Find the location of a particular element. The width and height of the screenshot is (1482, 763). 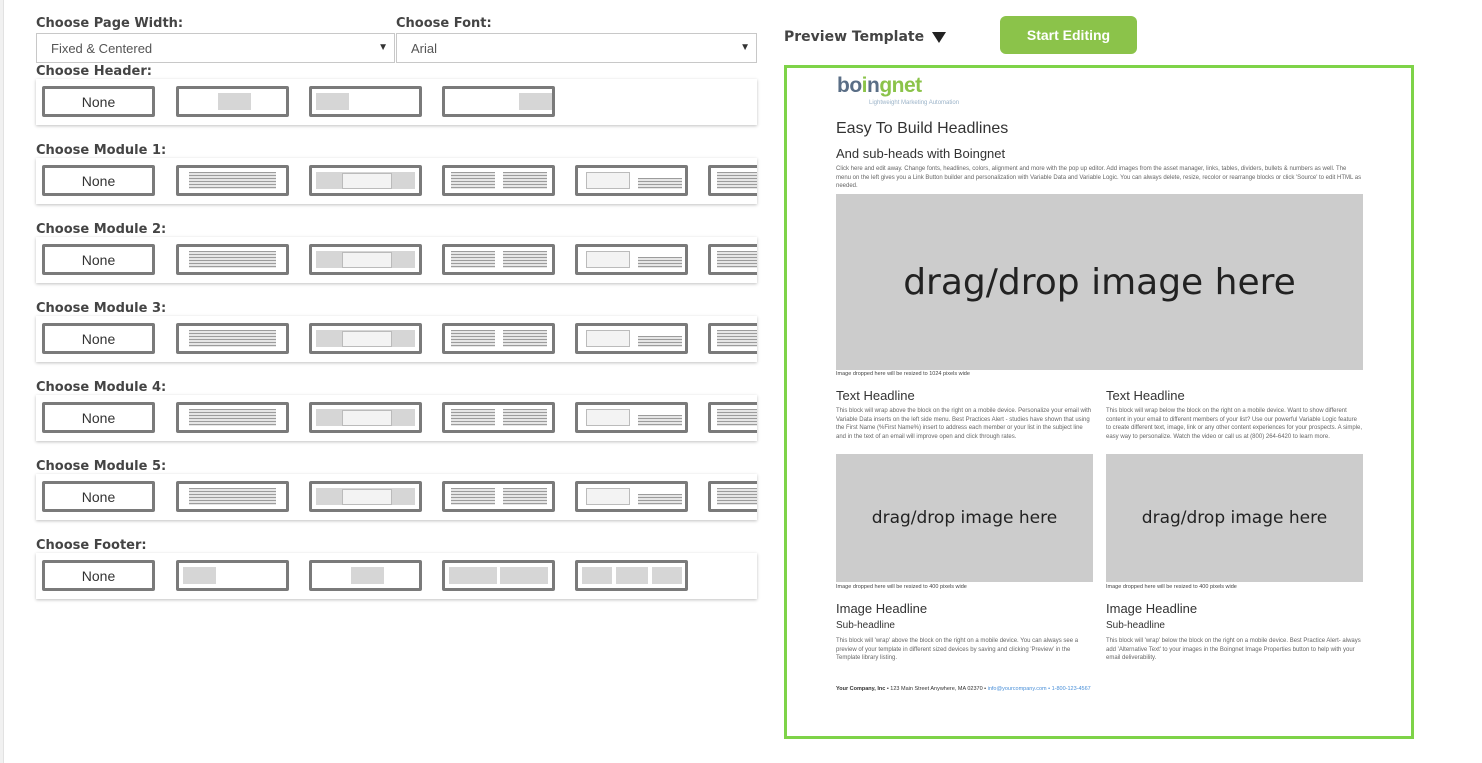

right-image-headline: Image Headline is located at coordinates (1152, 608).